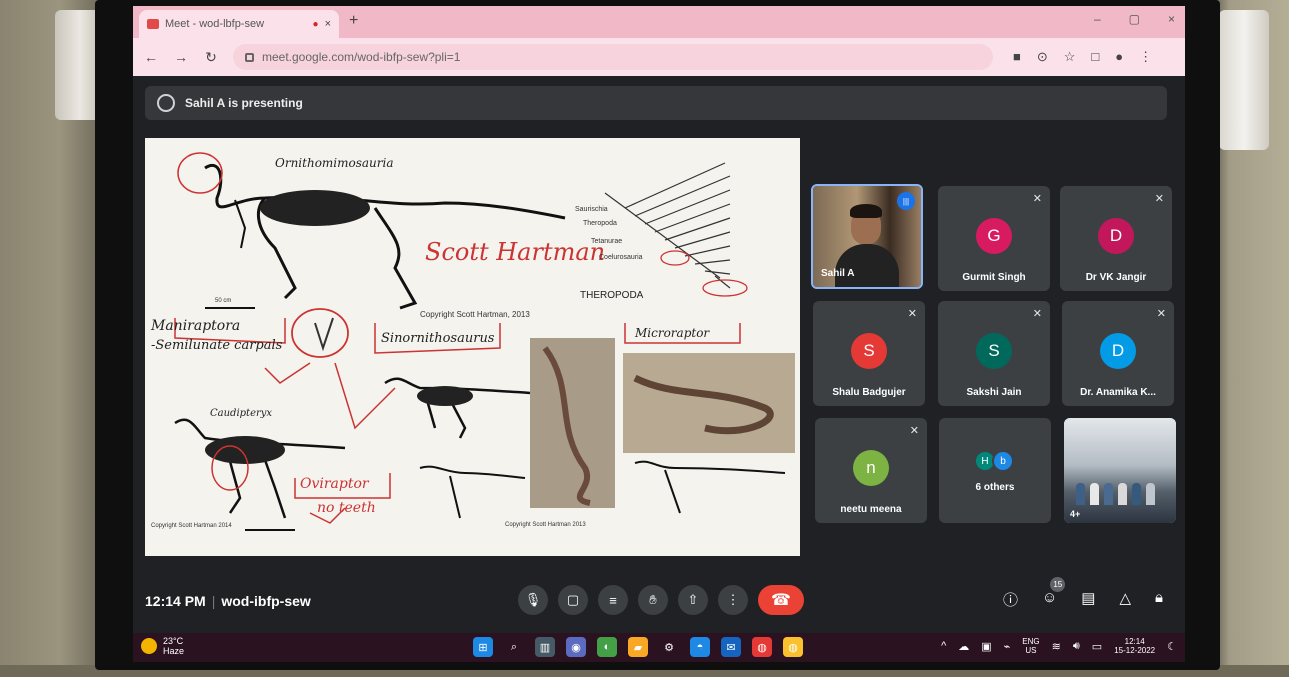 The width and height of the screenshot is (1289, 677). I want to click on captions-button: ≡, so click(613, 600).